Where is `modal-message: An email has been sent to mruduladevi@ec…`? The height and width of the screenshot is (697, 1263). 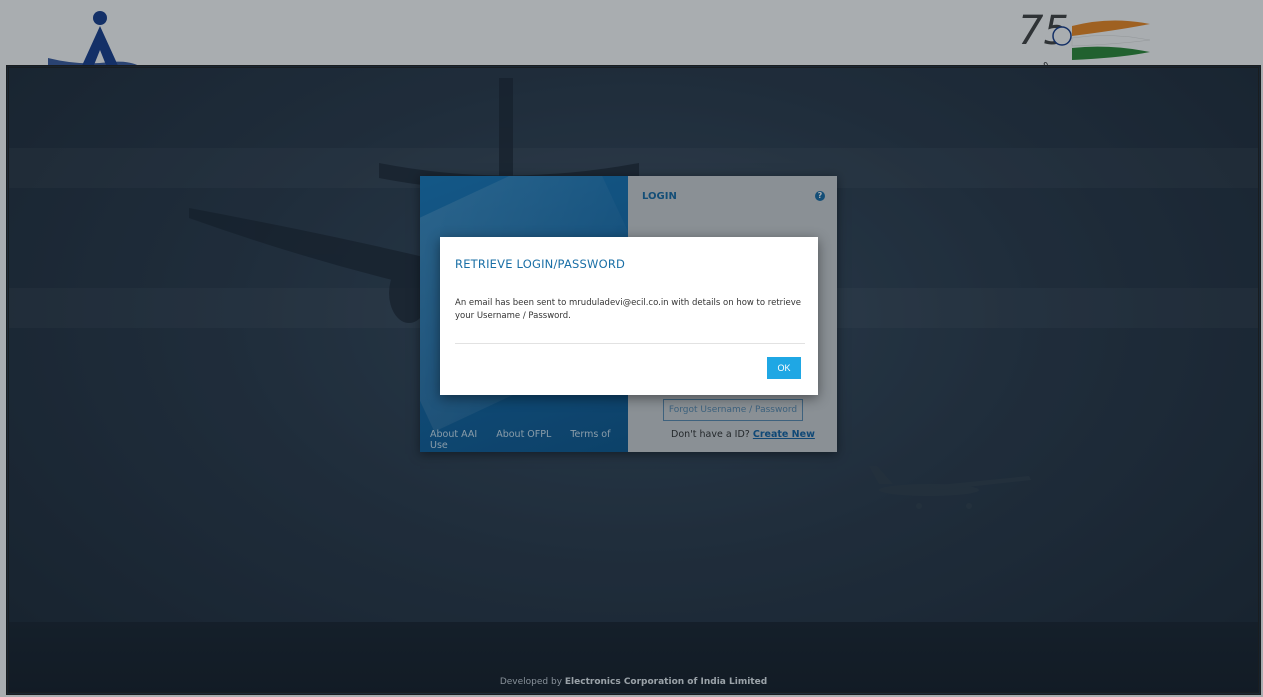
modal-message: An email has been sent to mruduladevi@ec… is located at coordinates (628, 309).